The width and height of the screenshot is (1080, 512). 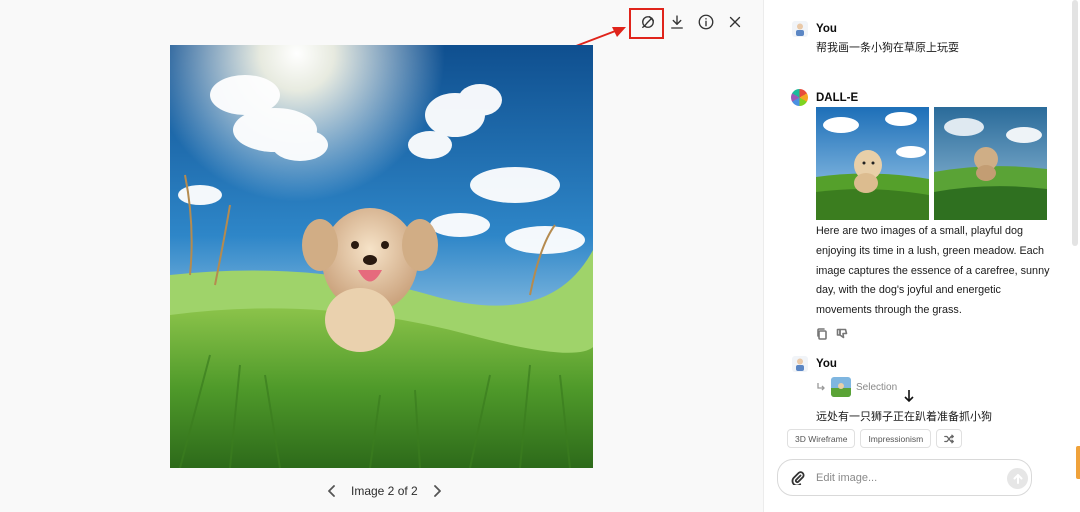 I want to click on shuffle-icon, so click(x=949, y=438).